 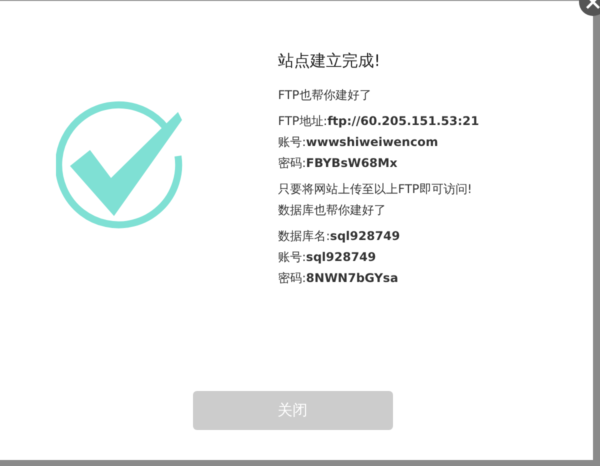 I want to click on info-line: FTP地址:ftp://60.205.151.53:21, so click(x=379, y=121).